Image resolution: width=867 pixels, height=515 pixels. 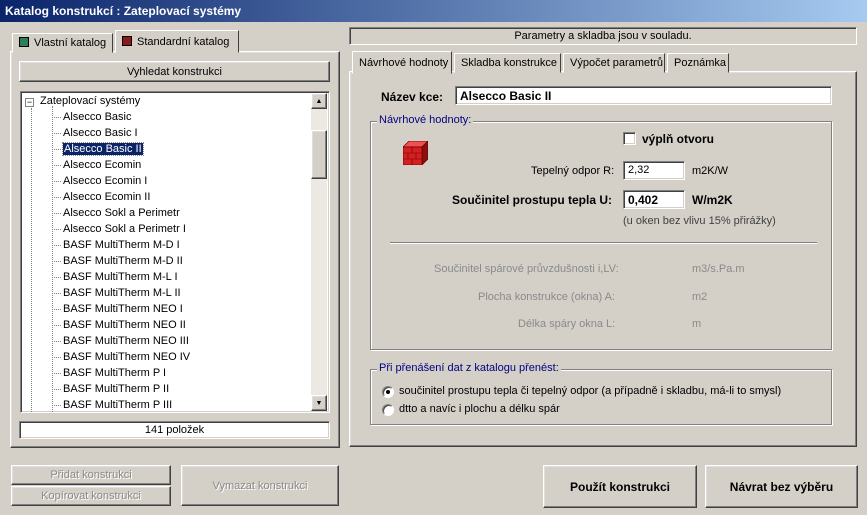 I want to click on tab-navrhove-hodnoty: Návrhové hodnoty, so click(x=402, y=62).